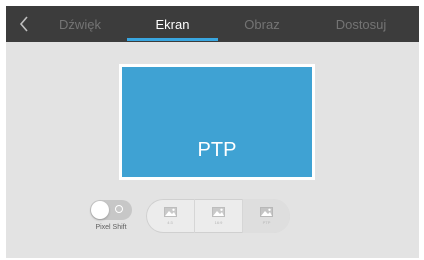 The image size is (424, 260). I want to click on toggle-off-icon, so click(119, 209).